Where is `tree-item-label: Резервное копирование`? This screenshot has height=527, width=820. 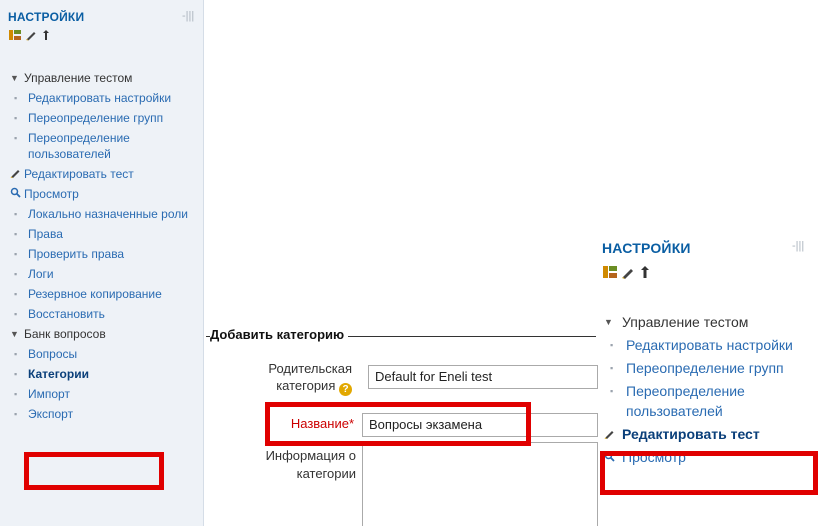
tree-item-label: Резервное копирование is located at coordinates (95, 294).